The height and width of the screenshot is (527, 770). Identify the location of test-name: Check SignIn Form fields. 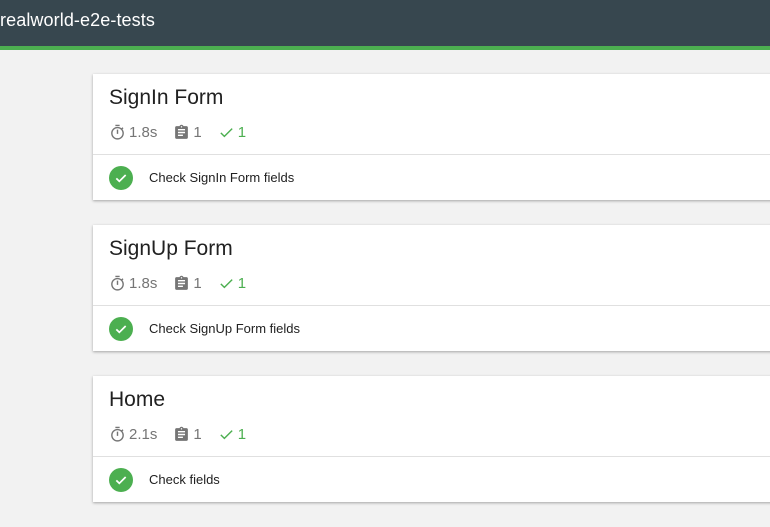
(222, 177).